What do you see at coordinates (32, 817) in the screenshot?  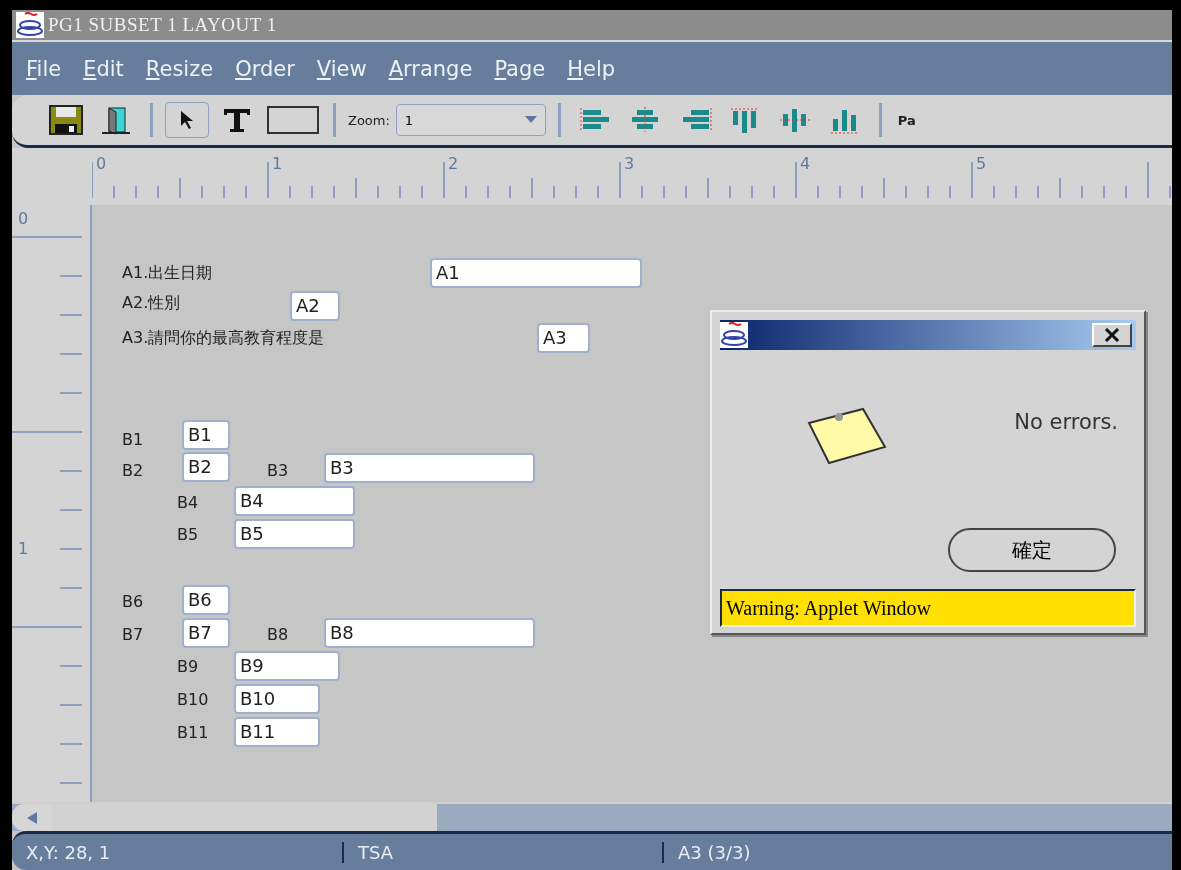 I see `left-arrow-icon` at bounding box center [32, 817].